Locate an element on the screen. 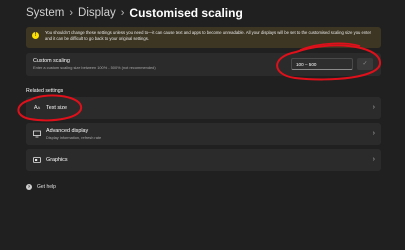  graphics-title: Graphics is located at coordinates (57, 160).